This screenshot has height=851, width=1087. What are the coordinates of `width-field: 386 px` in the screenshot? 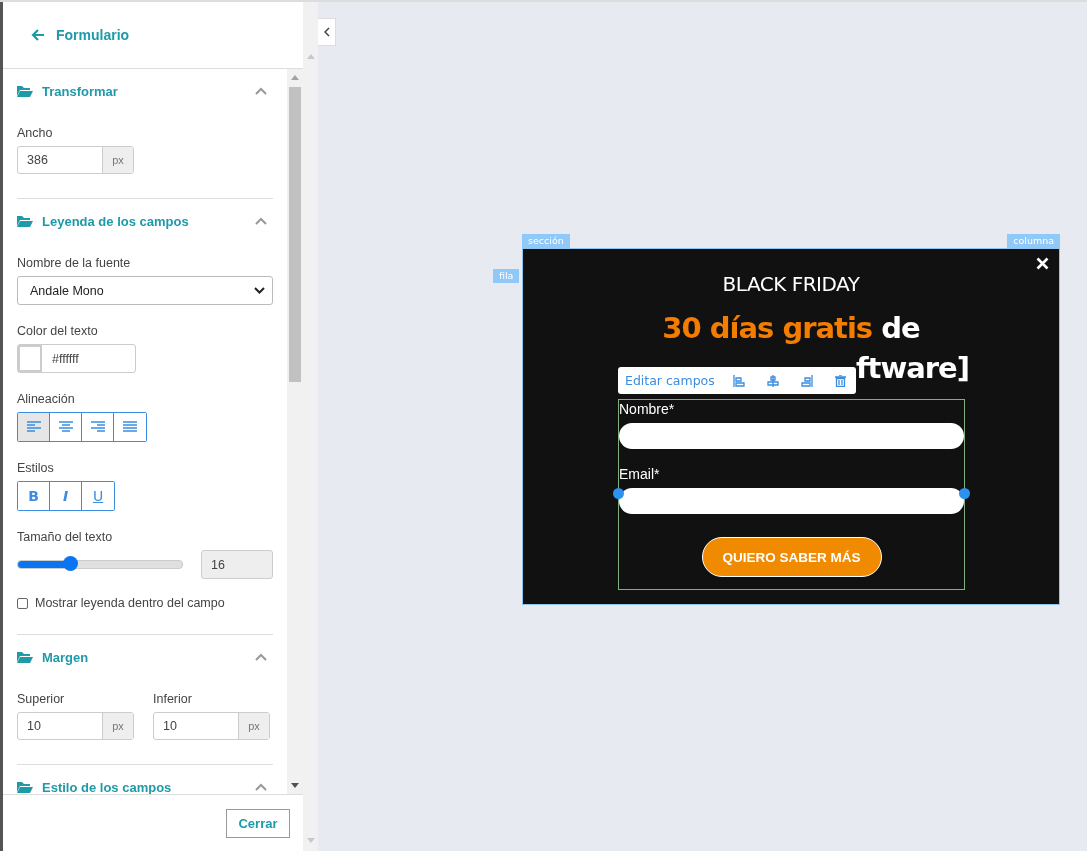 It's located at (75, 160).